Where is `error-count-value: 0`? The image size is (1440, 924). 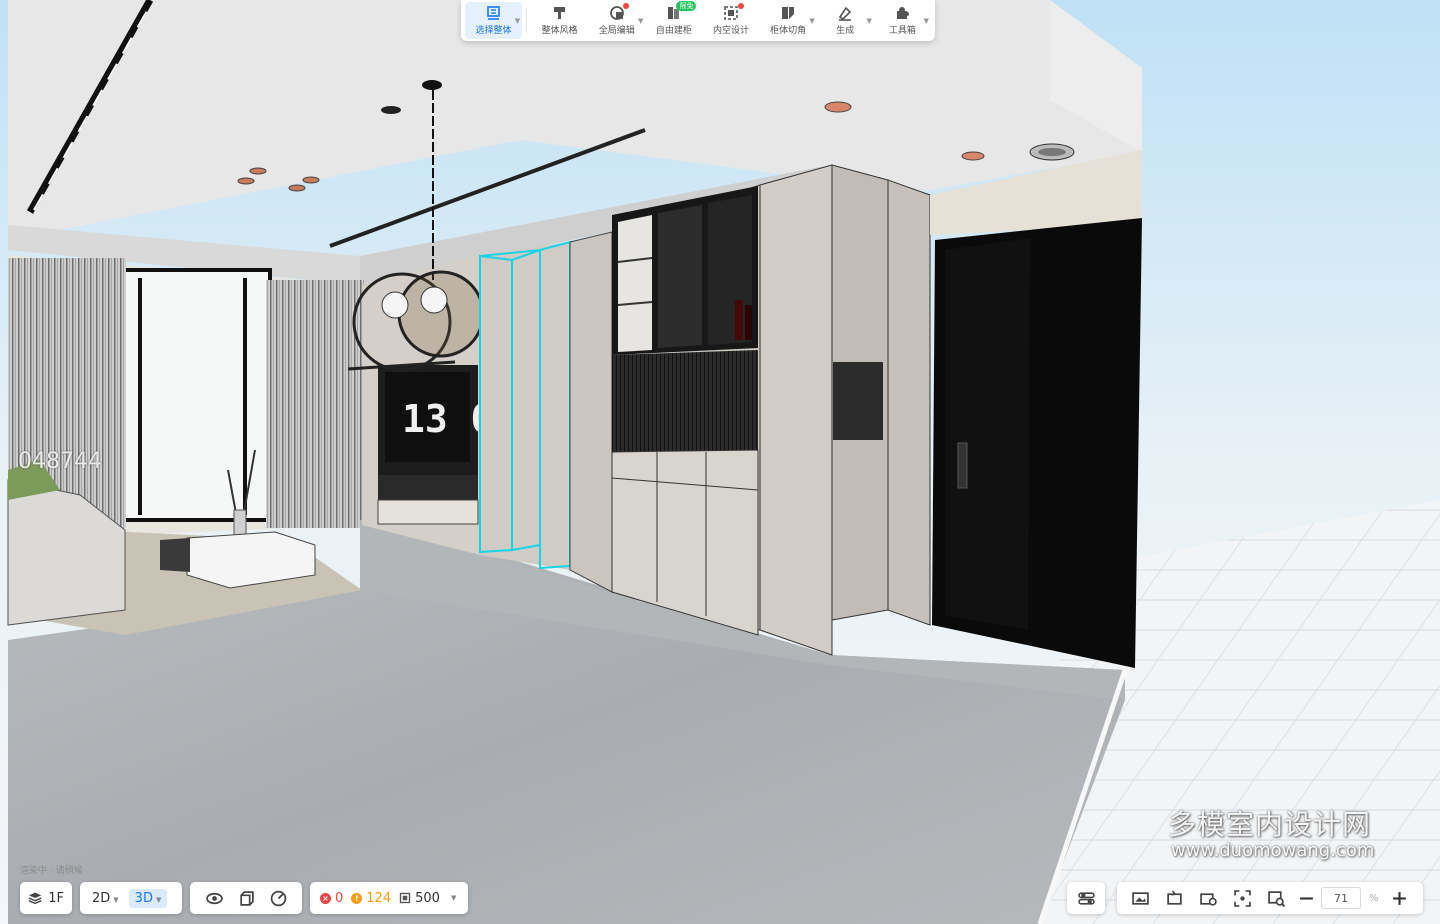 error-count-value: 0 is located at coordinates (339, 898).